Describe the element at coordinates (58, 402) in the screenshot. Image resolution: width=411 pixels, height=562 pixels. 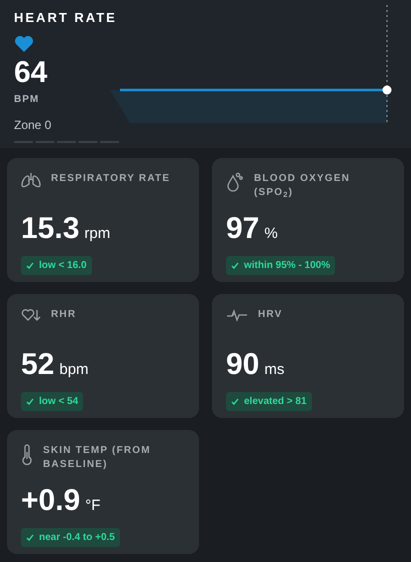
I see `status-text: low < 54` at that location.